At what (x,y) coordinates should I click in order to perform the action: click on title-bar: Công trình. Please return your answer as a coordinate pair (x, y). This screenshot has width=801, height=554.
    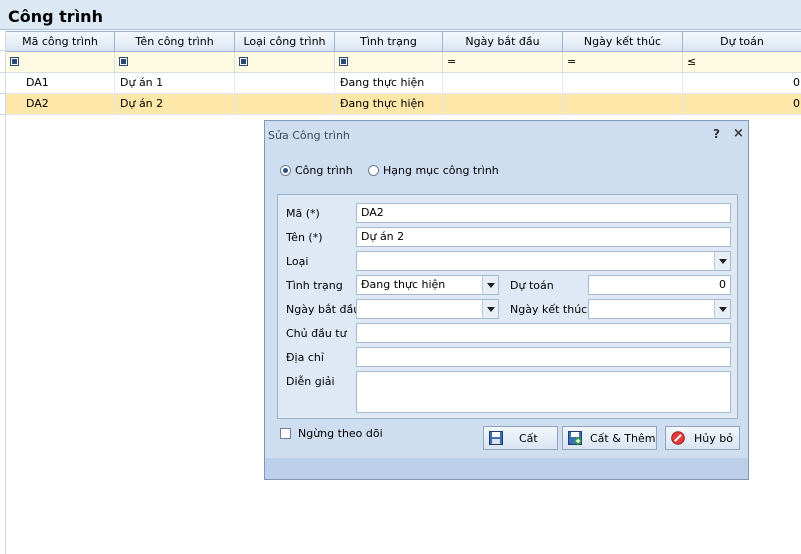
    Looking at the image, I should click on (400, 15).